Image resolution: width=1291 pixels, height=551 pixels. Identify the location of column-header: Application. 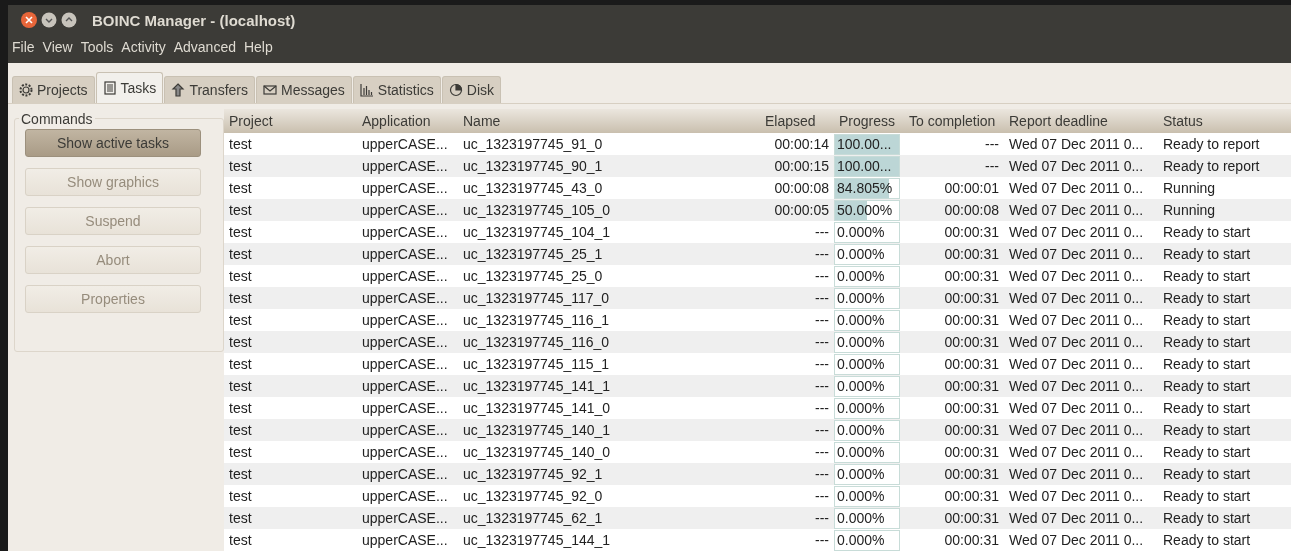
(407, 121).